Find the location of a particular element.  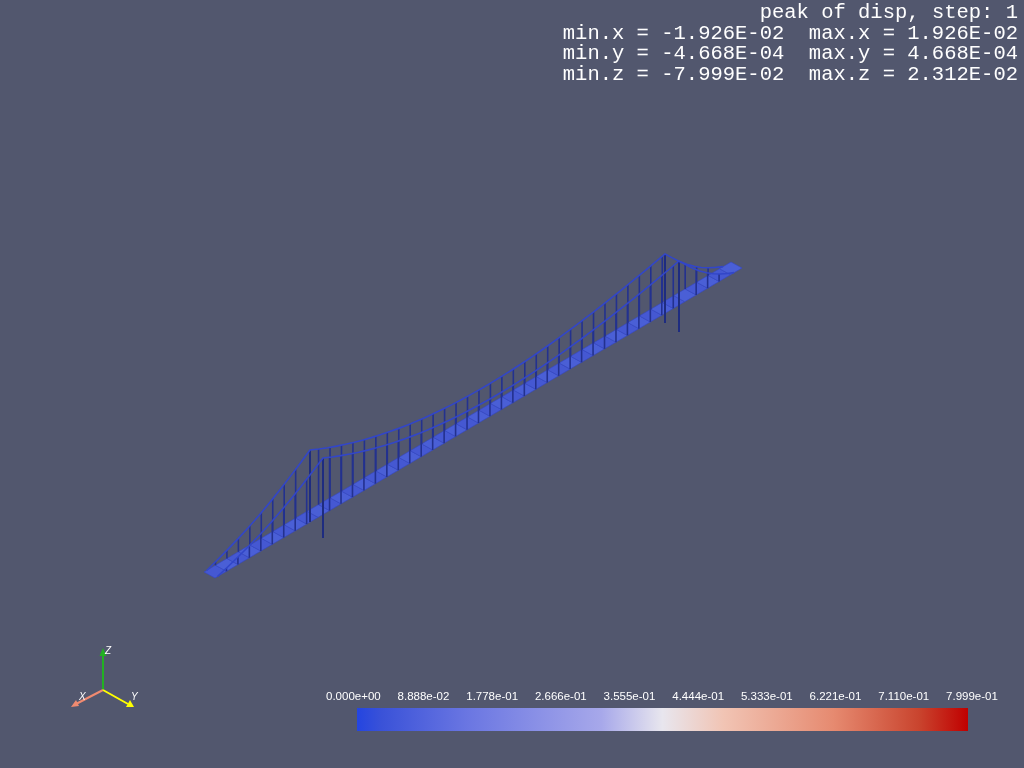

annotation-text: peak of disp, step: 1 is located at coordinates (888, 13).